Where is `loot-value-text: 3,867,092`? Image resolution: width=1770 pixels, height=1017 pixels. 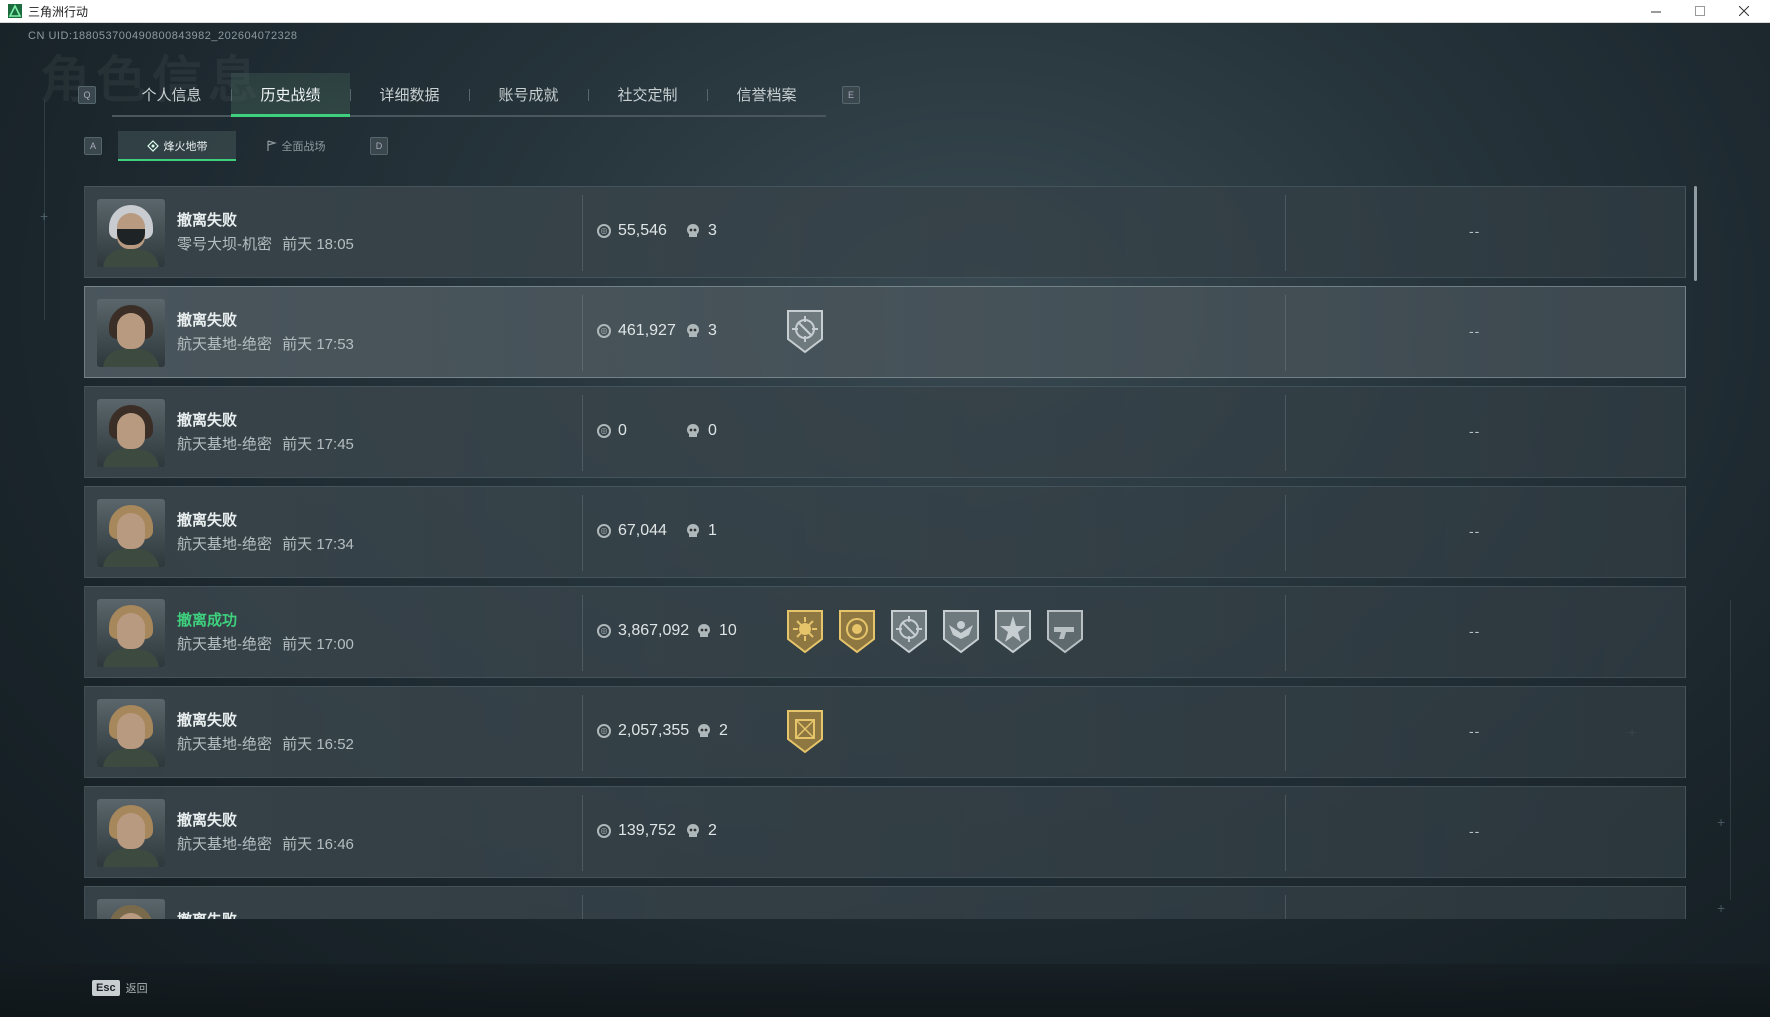 loot-value-text: 3,867,092 is located at coordinates (654, 630).